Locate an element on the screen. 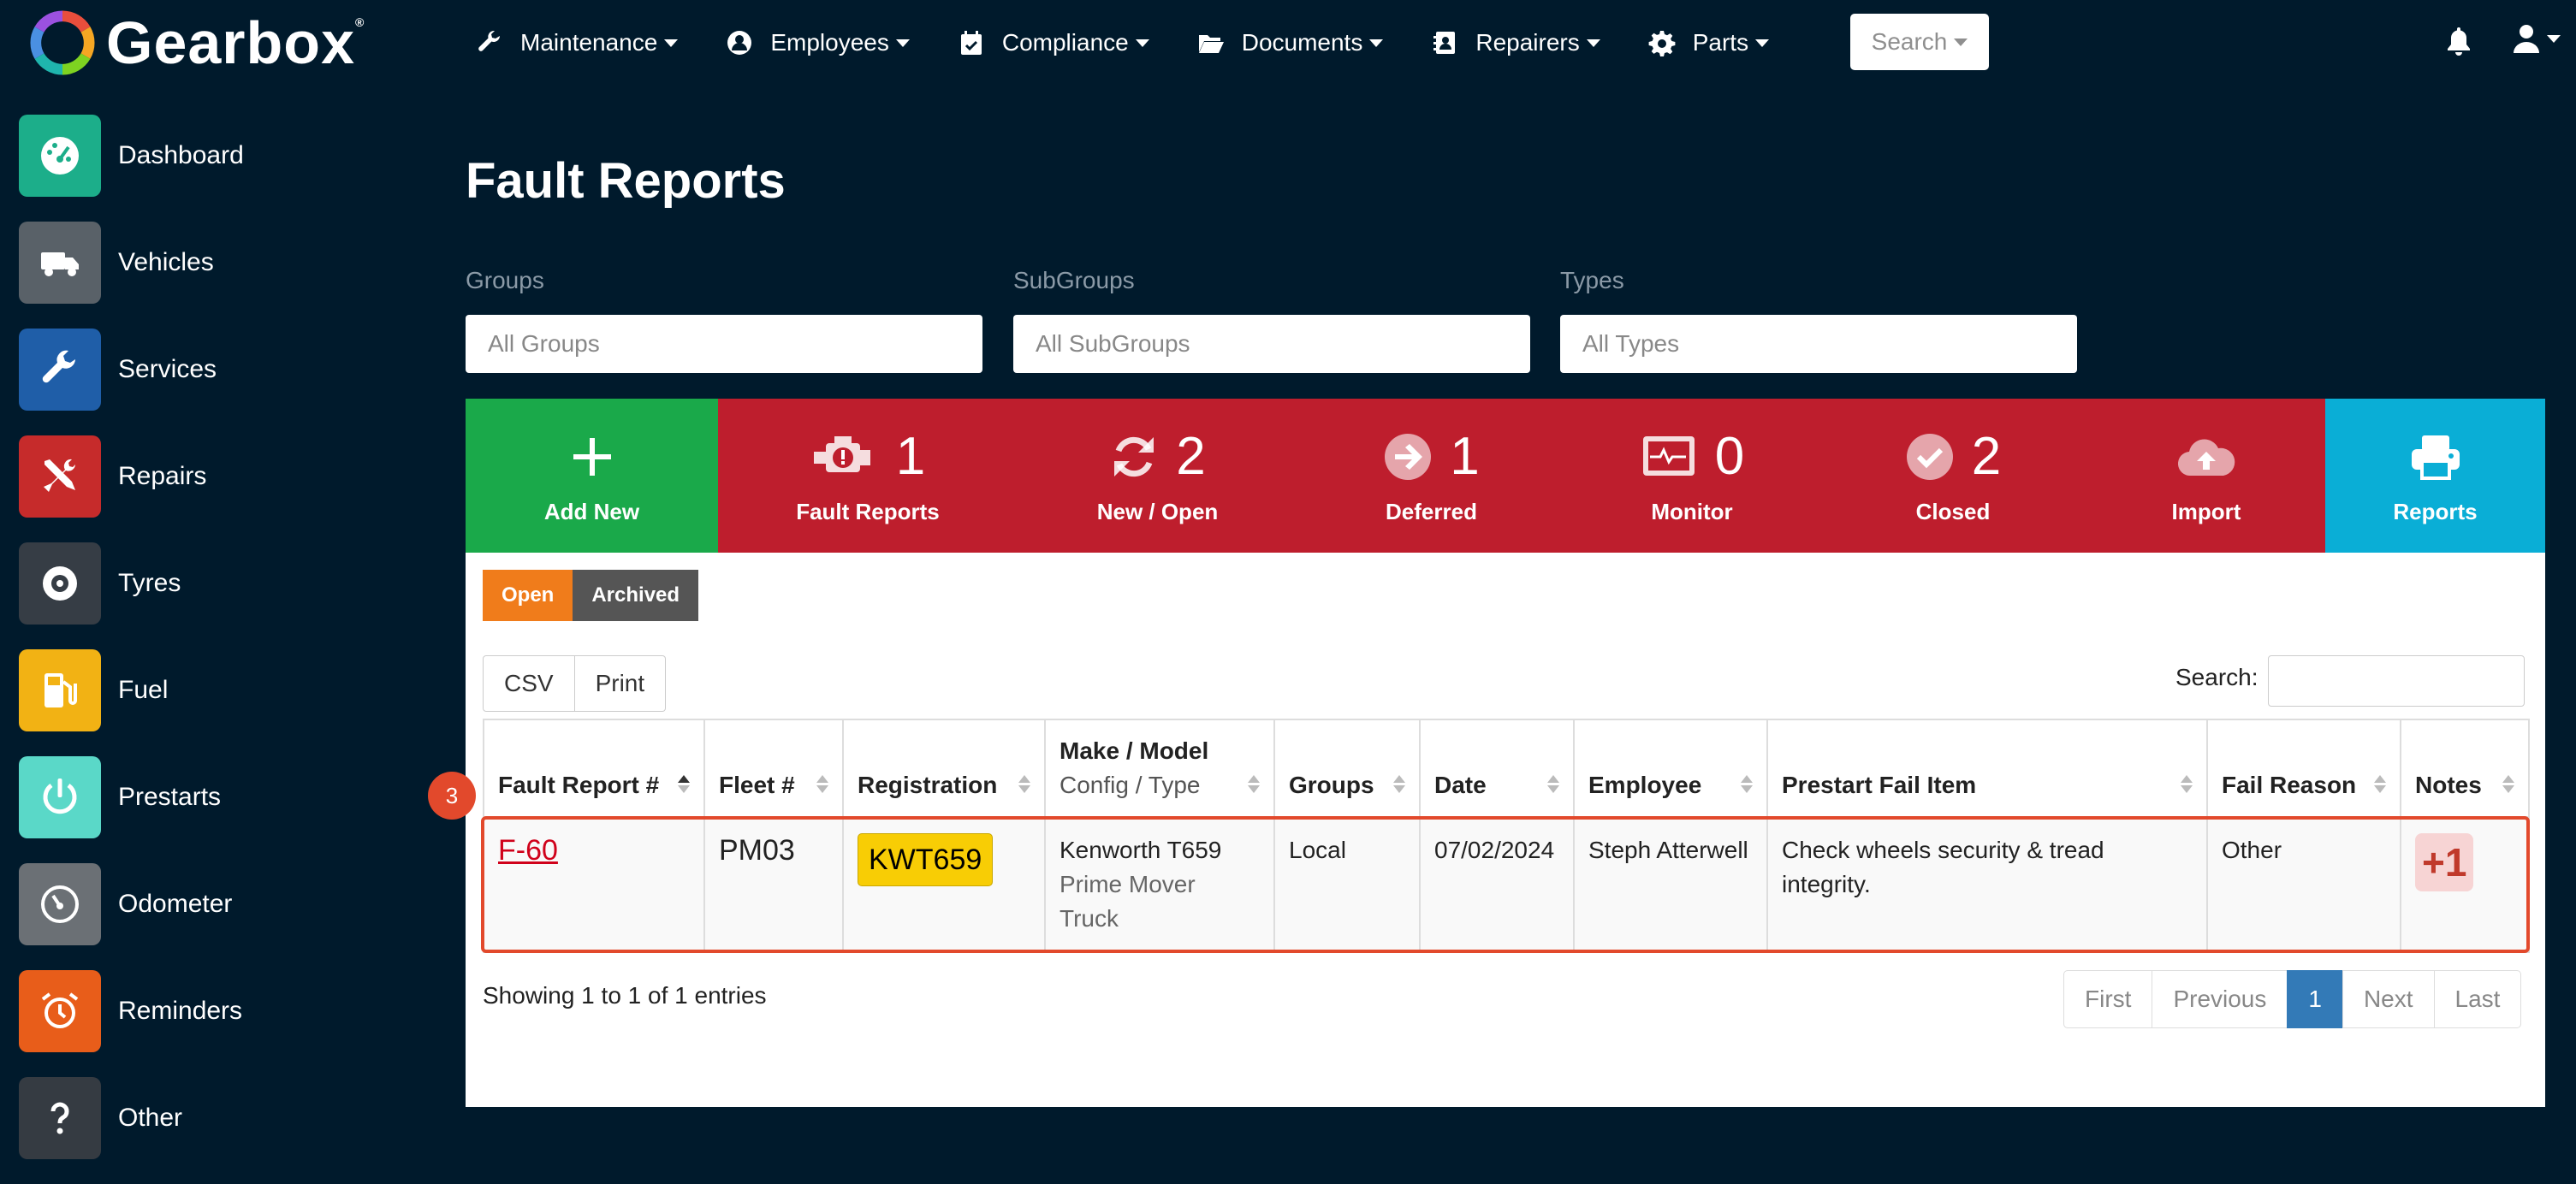 This screenshot has width=2576, height=1184. pager-last: Last is located at coordinates (2477, 999).